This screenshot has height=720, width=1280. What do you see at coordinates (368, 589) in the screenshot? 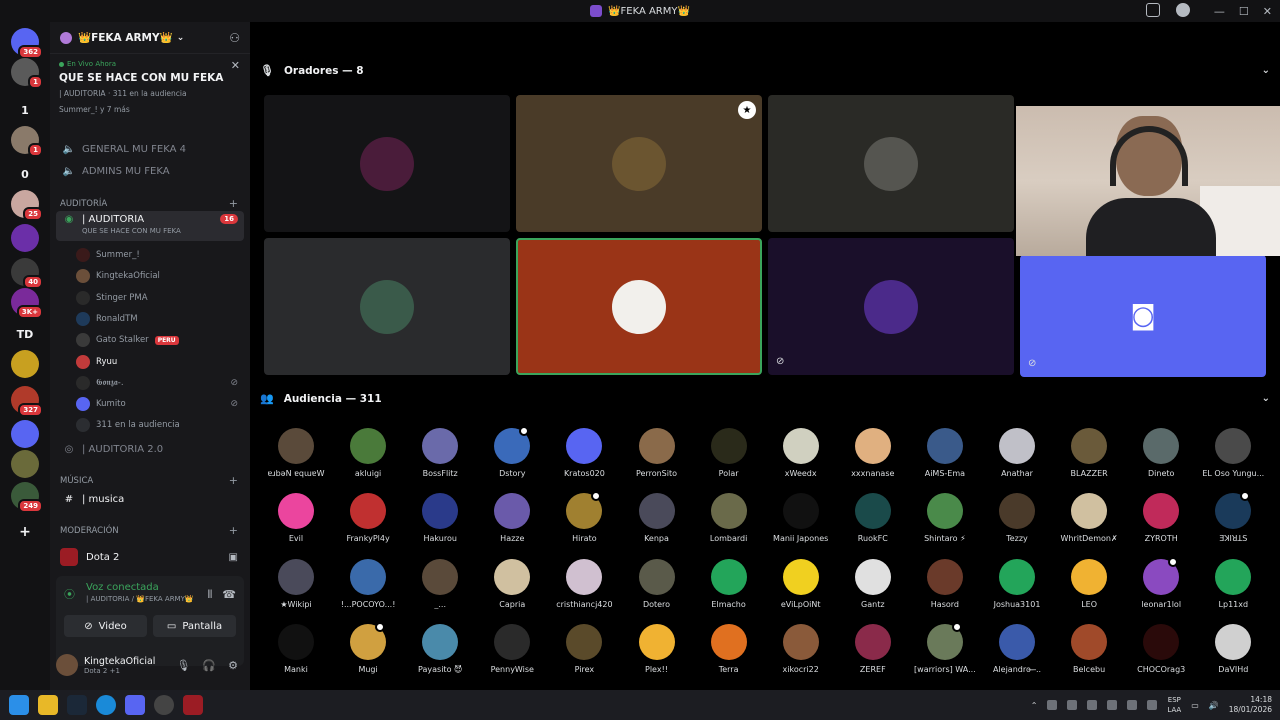
I see `audience-member: !...POCOYO...!` at bounding box center [368, 589].